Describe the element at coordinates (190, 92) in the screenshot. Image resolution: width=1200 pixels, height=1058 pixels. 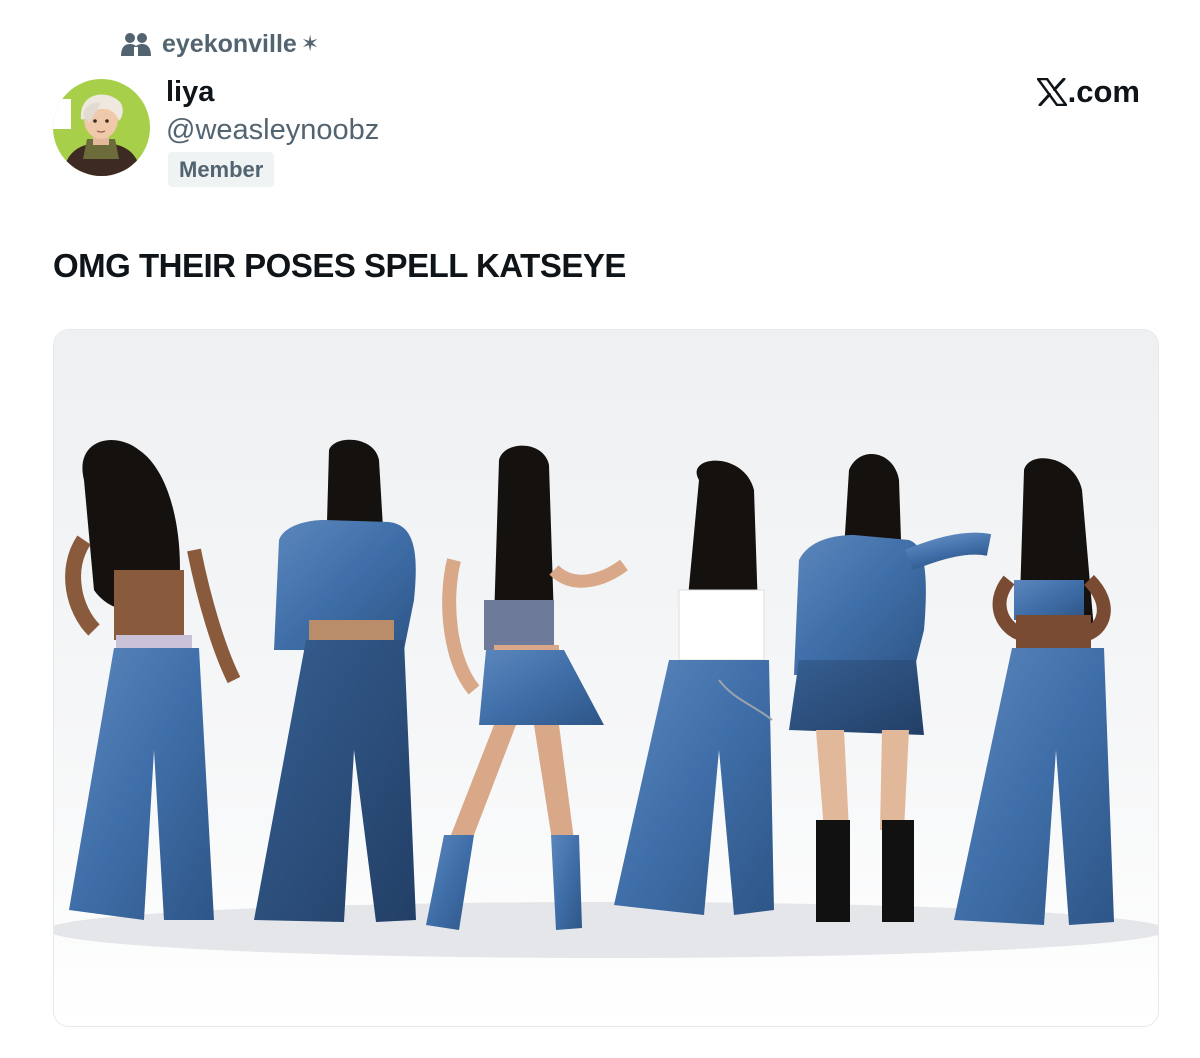
I see `display-name: liya` at that location.